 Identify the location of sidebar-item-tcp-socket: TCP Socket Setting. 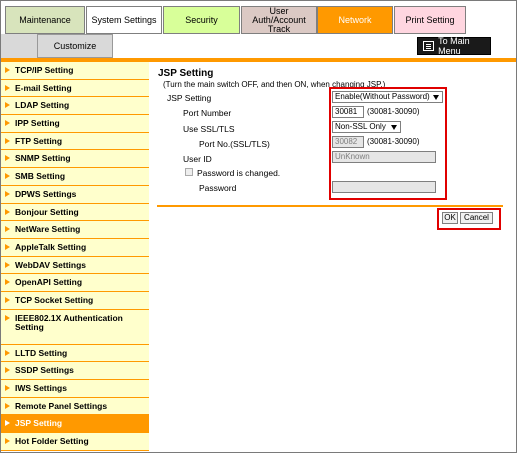
(75, 300).